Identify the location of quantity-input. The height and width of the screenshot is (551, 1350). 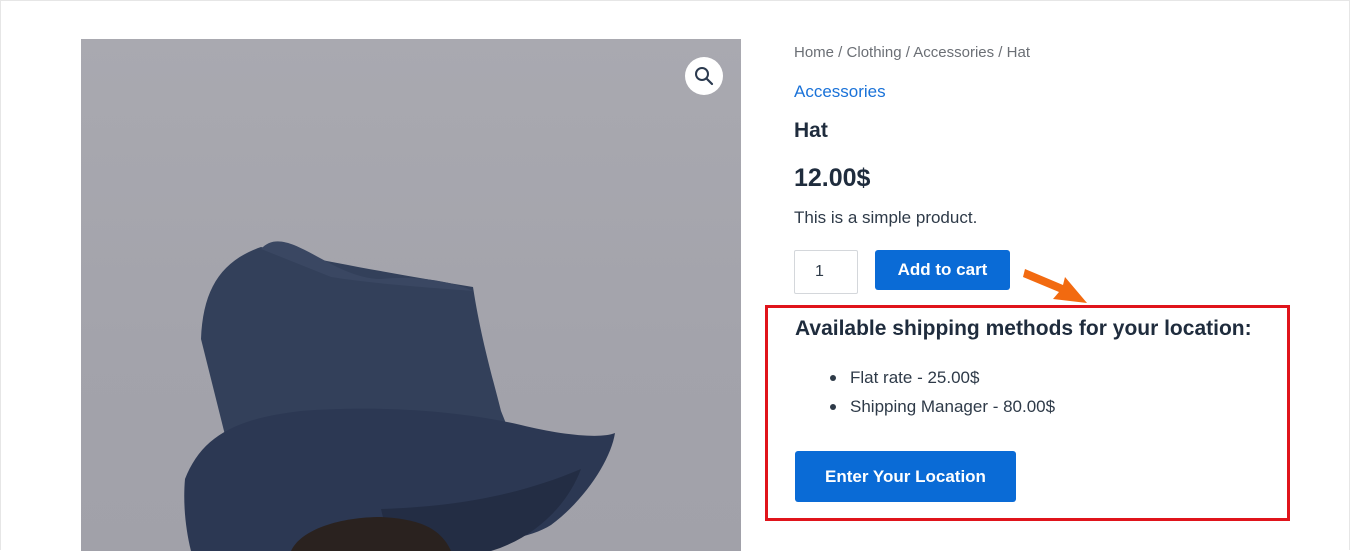
(826, 272).